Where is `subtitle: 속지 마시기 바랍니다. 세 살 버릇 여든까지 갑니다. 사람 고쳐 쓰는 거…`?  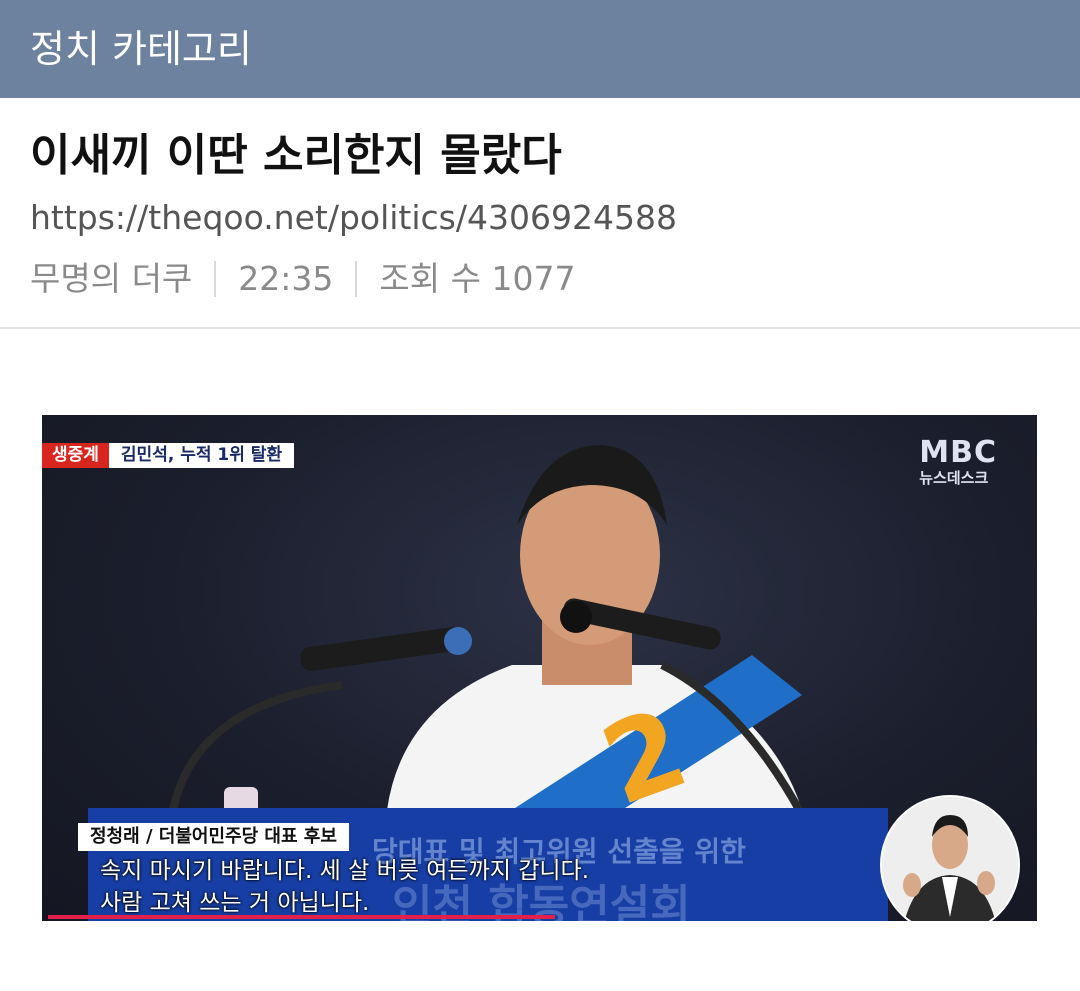 subtitle: 속지 마시기 바랍니다. 세 살 버릇 여든까지 갑니다. 사람 고쳐 쓰는 거… is located at coordinates (344, 887).